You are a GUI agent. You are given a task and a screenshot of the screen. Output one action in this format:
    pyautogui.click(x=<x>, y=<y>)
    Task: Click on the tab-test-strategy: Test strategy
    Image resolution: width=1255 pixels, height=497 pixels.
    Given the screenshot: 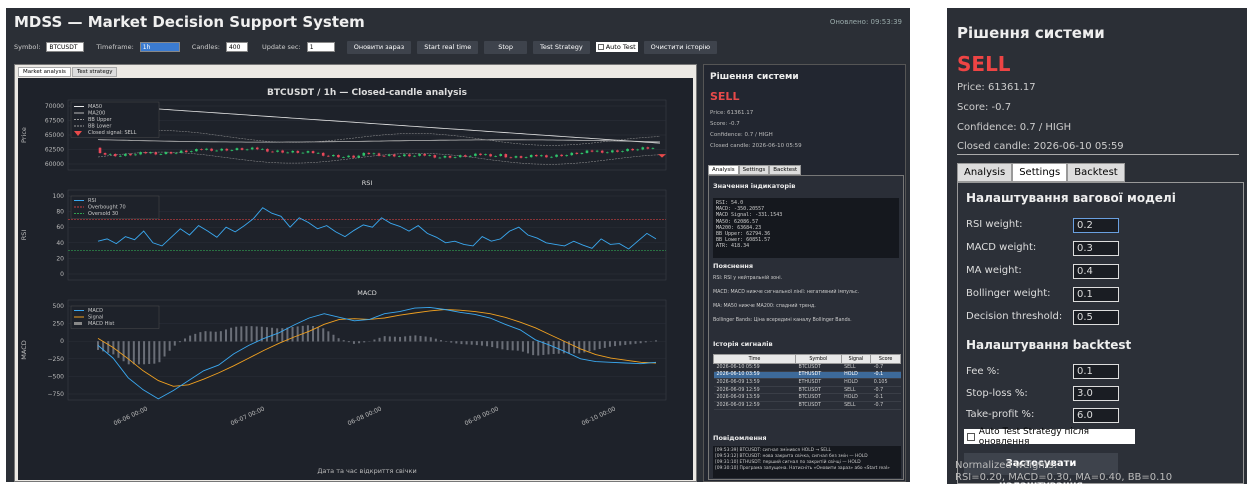 What is the action you would take?
    pyautogui.click(x=95, y=72)
    